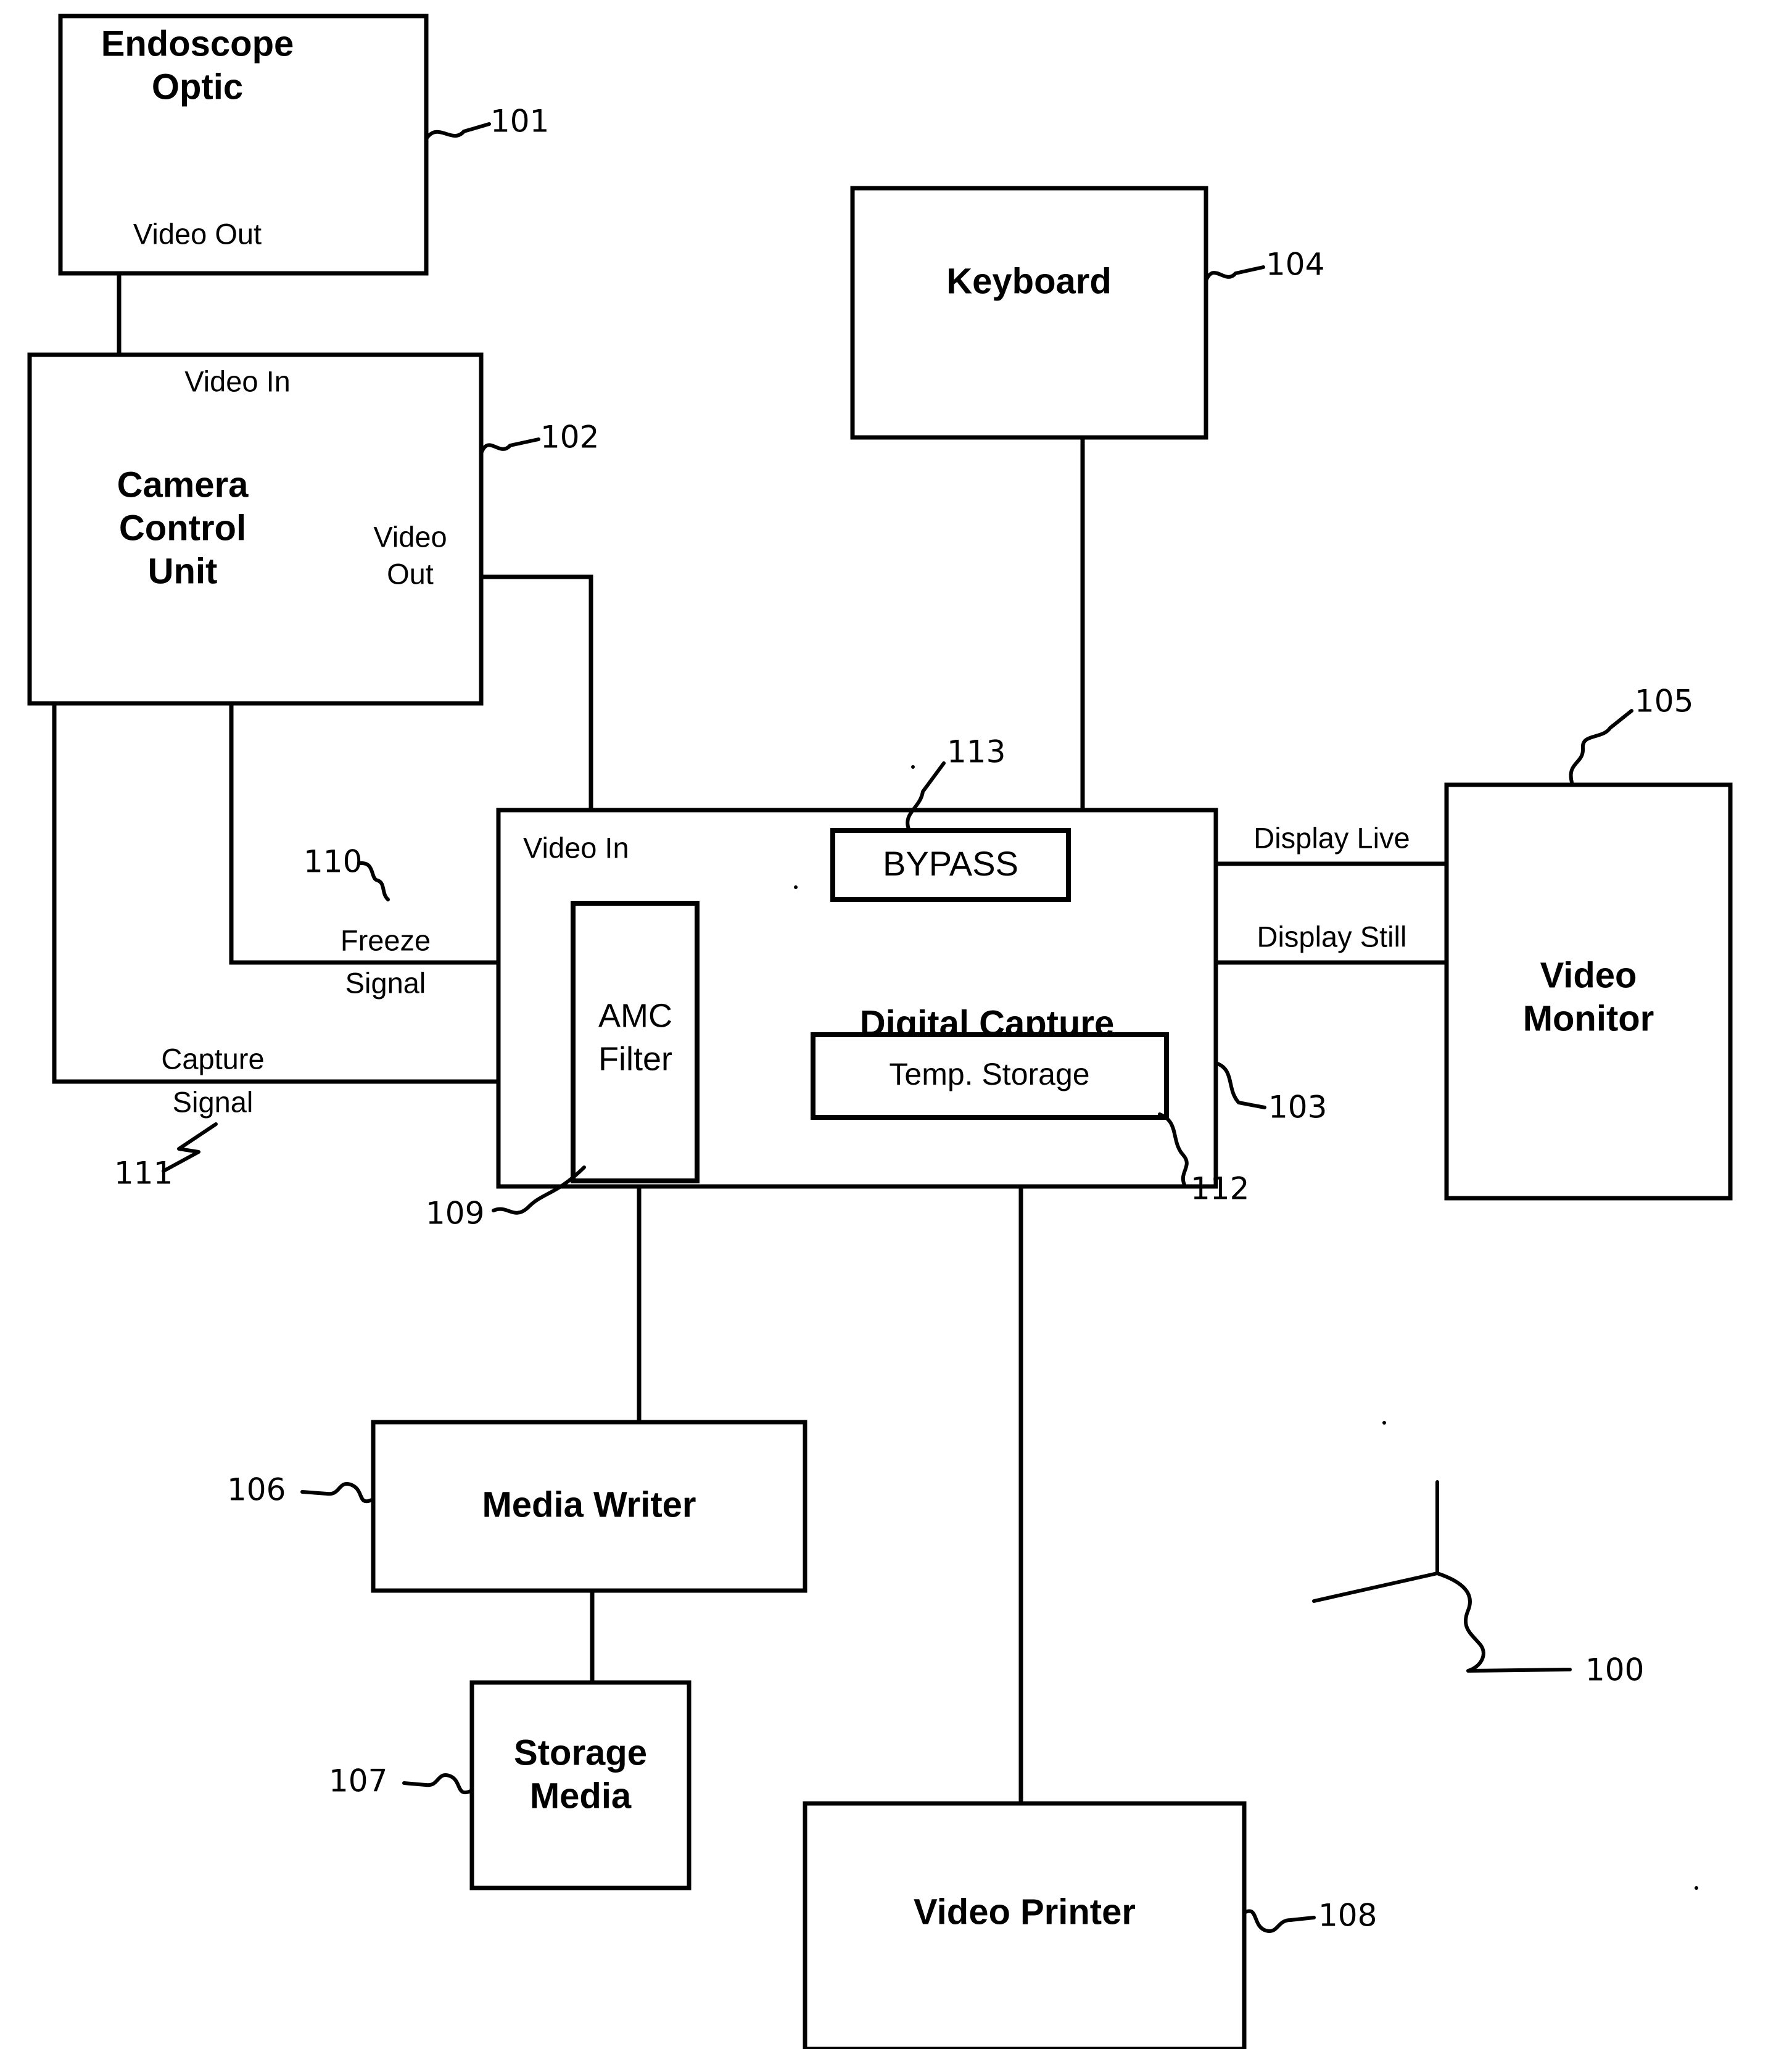 The image size is (1792, 2049). Describe the element at coordinates (1376, 1587) in the screenshot. I see `leader-100-stem-left` at that location.